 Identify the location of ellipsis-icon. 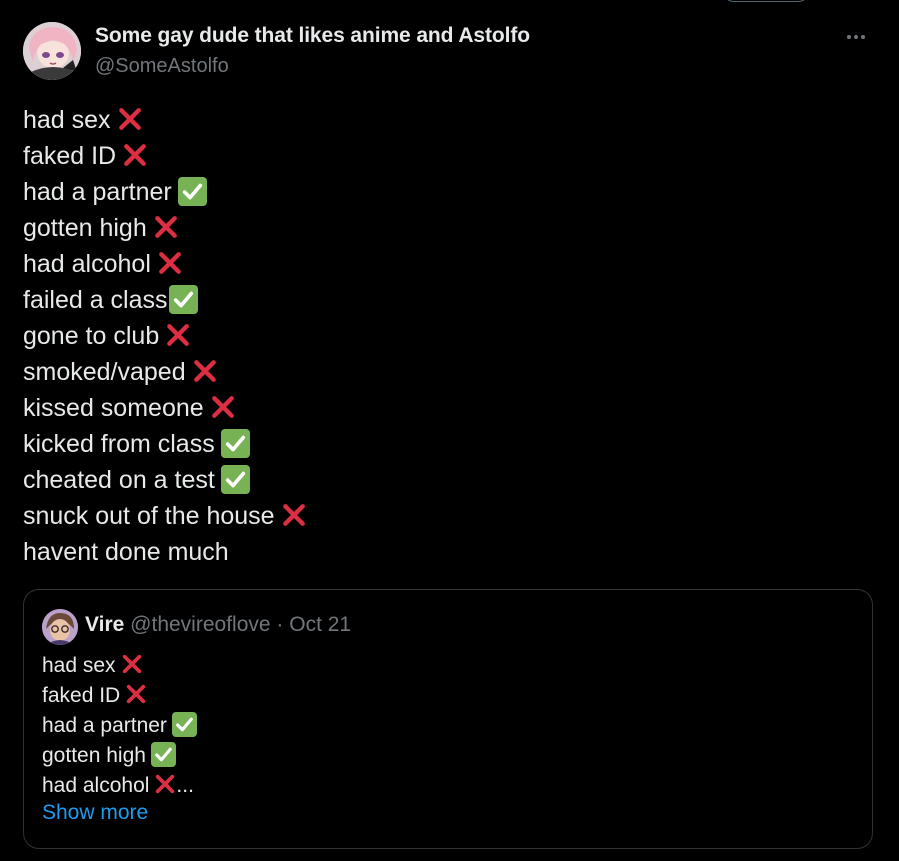
(849, 37).